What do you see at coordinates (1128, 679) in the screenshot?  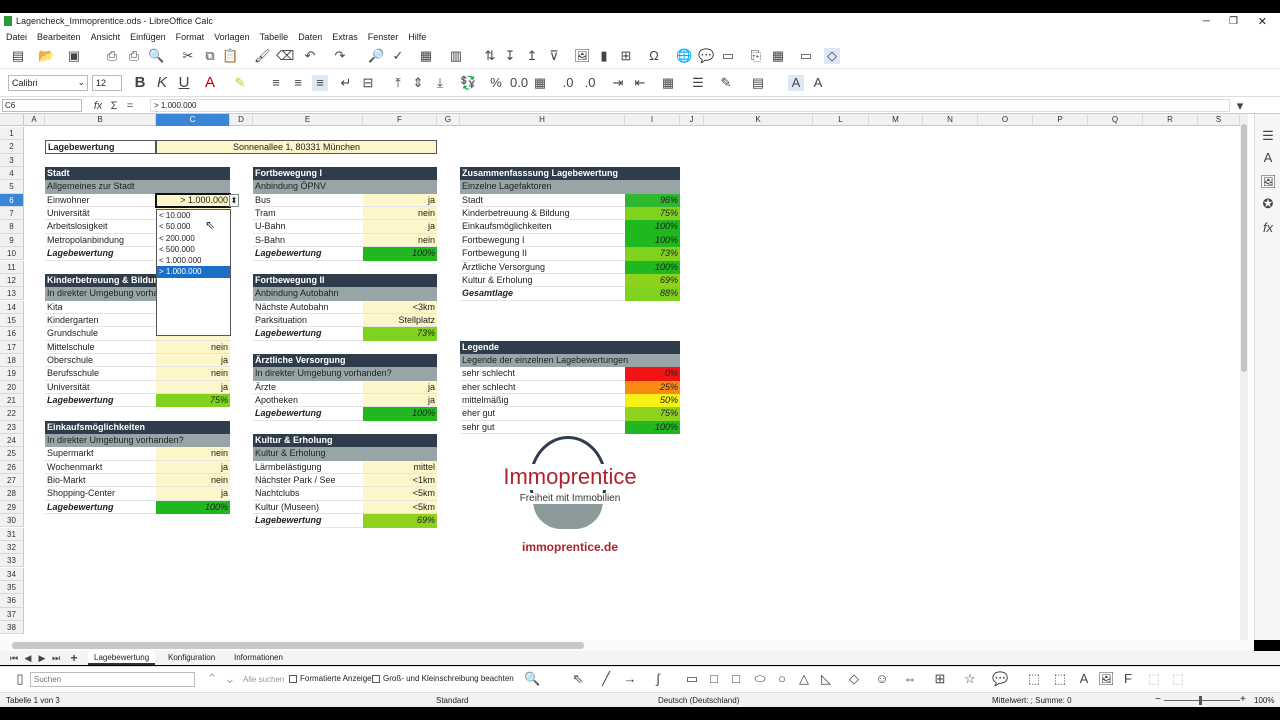 I see `fontwork-text-icon: F` at bounding box center [1128, 679].